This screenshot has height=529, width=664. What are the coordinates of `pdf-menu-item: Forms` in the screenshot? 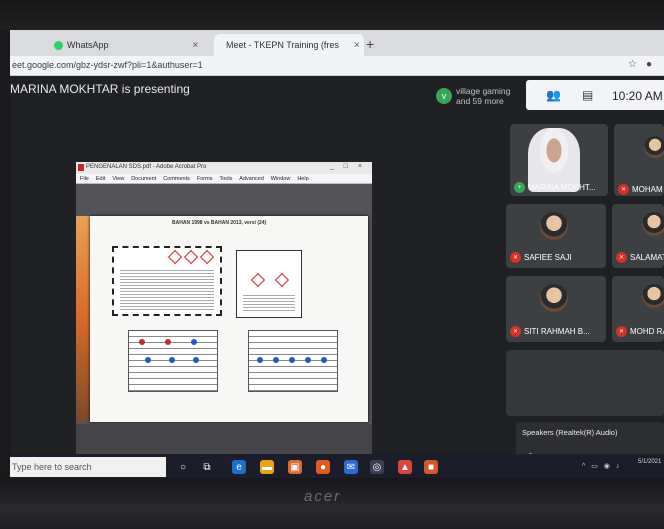 It's located at (204, 179).